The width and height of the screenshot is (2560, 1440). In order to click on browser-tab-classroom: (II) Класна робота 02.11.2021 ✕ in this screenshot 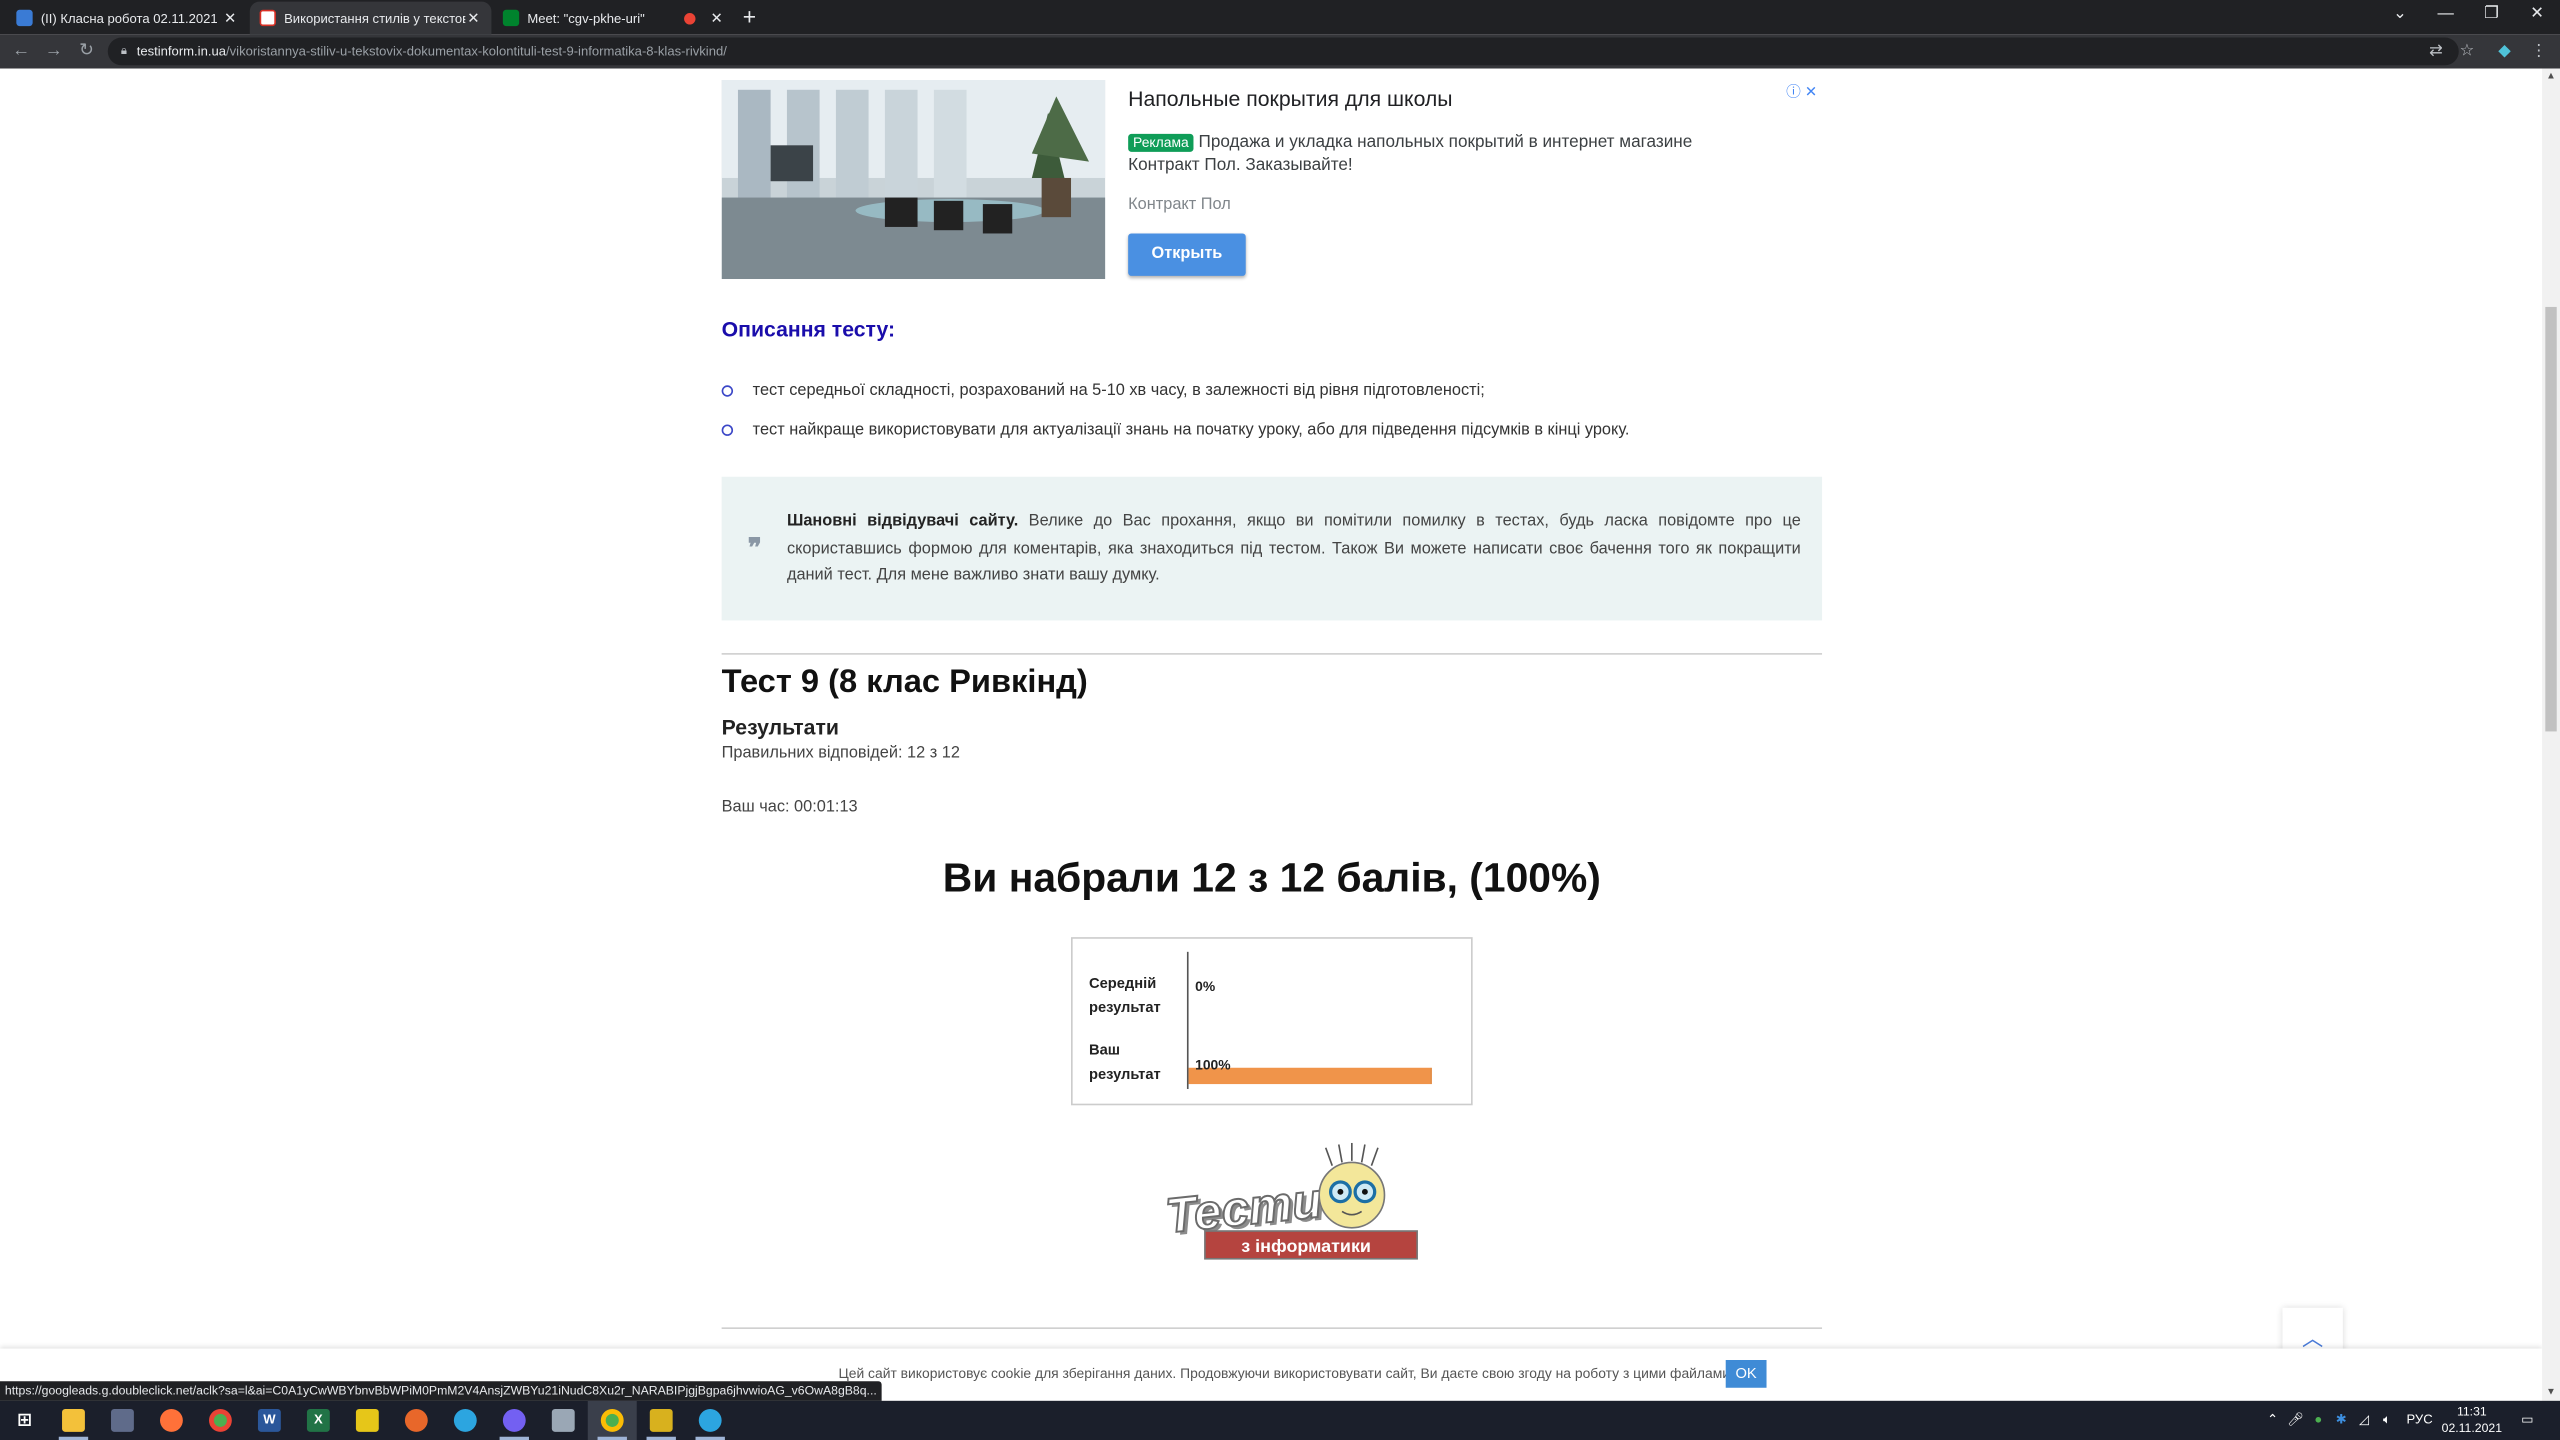, I will do `click(128, 18)`.